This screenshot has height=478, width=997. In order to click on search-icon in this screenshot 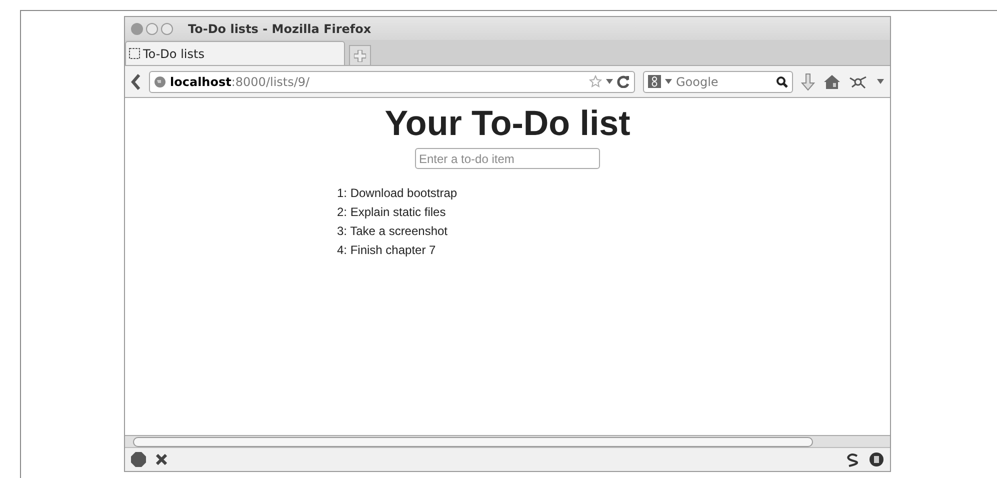, I will do `click(782, 82)`.